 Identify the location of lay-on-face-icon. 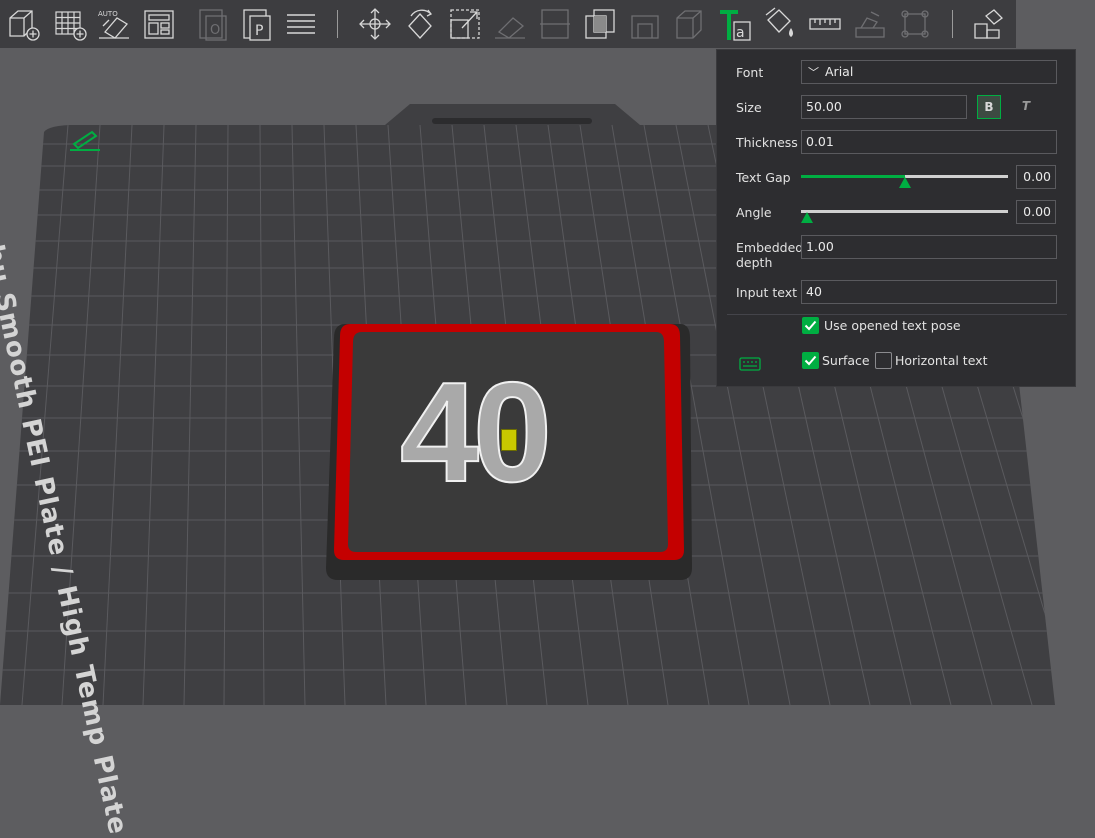
(510, 24).